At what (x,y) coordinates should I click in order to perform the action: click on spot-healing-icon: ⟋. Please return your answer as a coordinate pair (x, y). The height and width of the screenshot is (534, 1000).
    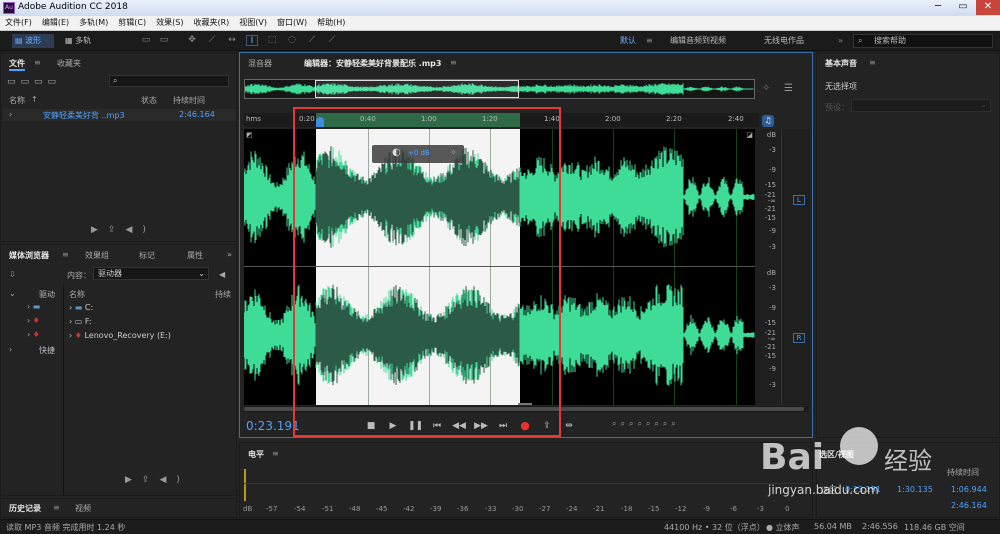
    Looking at the image, I should click on (332, 40).